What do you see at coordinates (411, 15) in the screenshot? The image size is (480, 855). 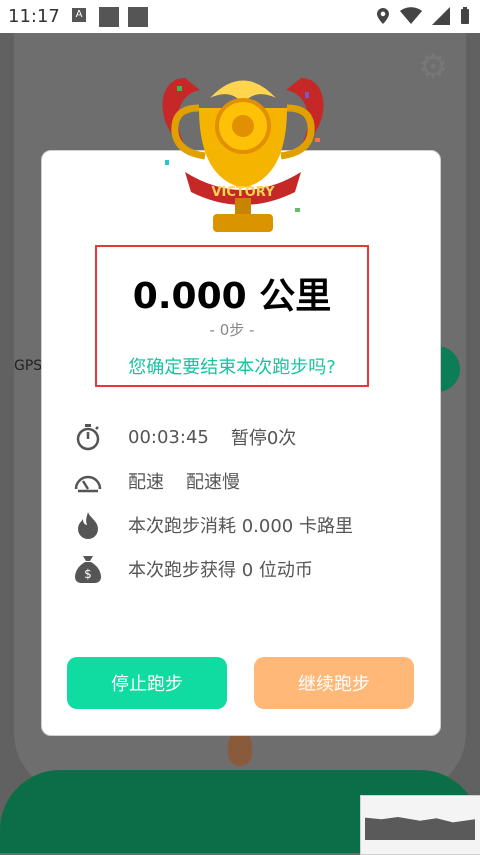 I see `wifi-icon` at bounding box center [411, 15].